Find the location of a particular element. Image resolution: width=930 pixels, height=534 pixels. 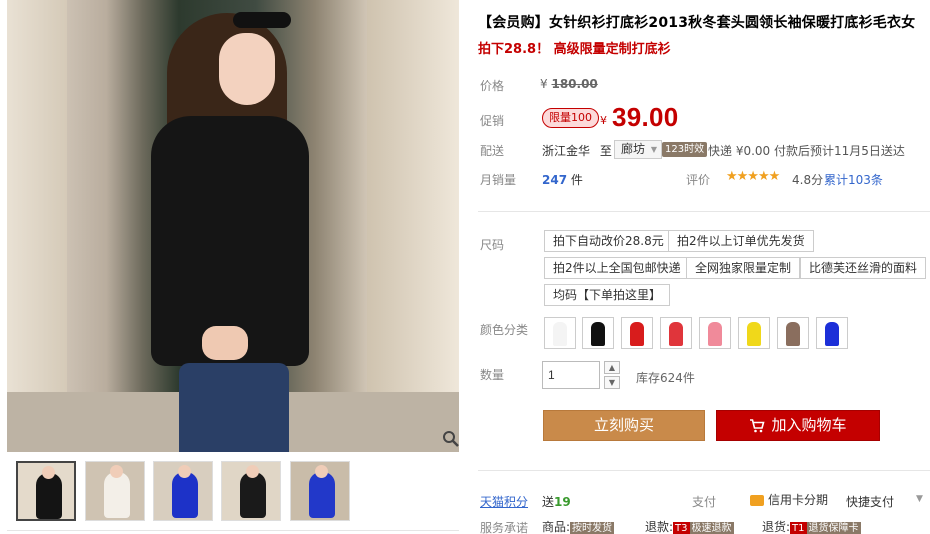

service-prefix: 商品: is located at coordinates (556, 527).